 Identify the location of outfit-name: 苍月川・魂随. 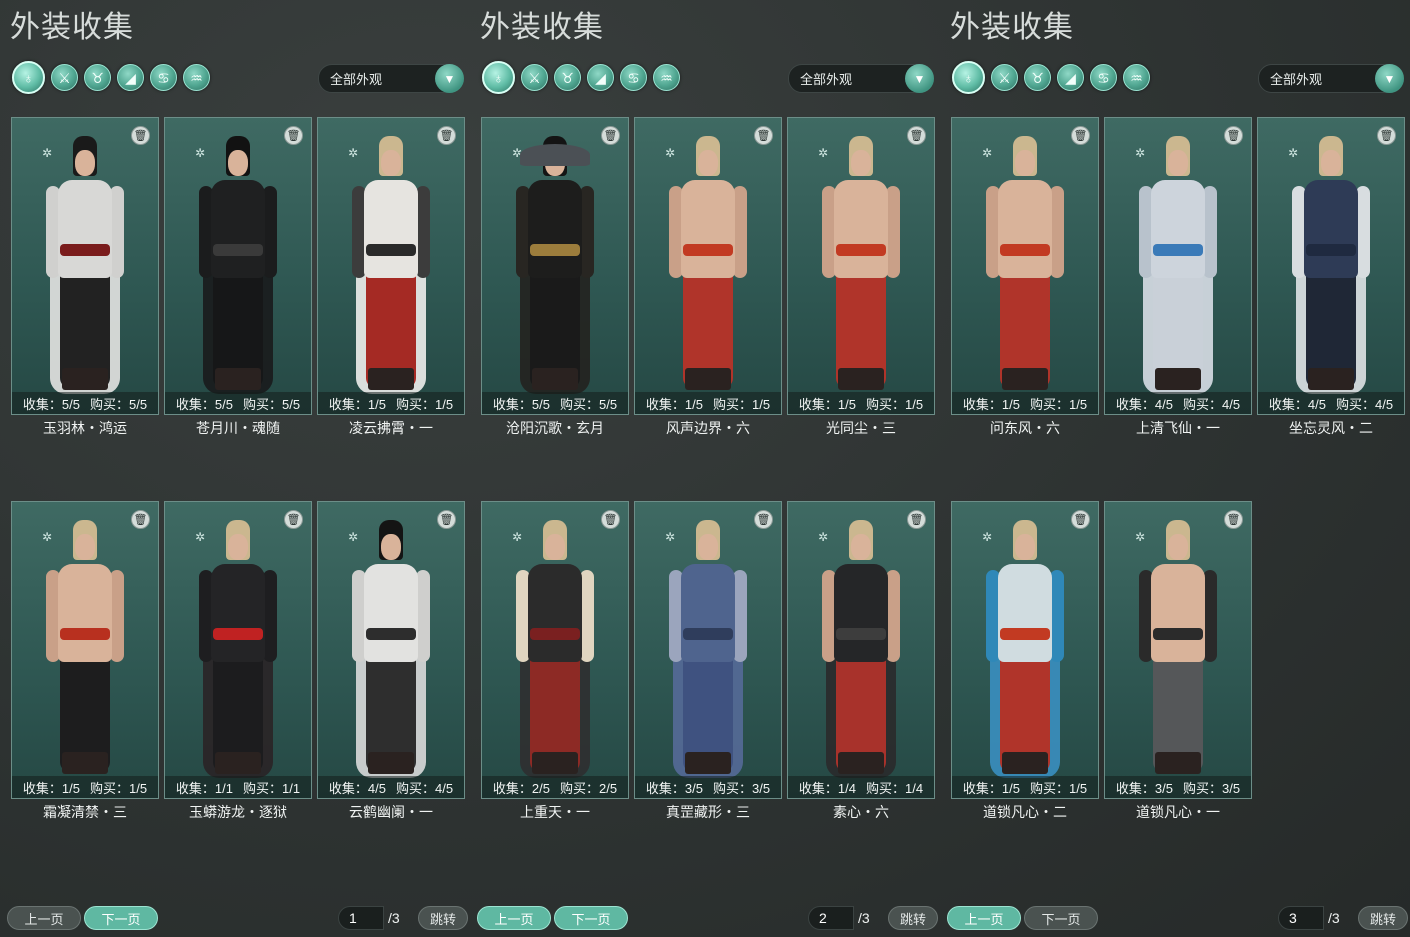
(238, 428).